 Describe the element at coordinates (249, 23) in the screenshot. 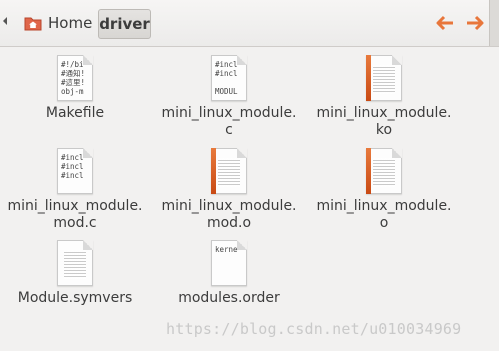

I see `toolbar: Home driver` at that location.